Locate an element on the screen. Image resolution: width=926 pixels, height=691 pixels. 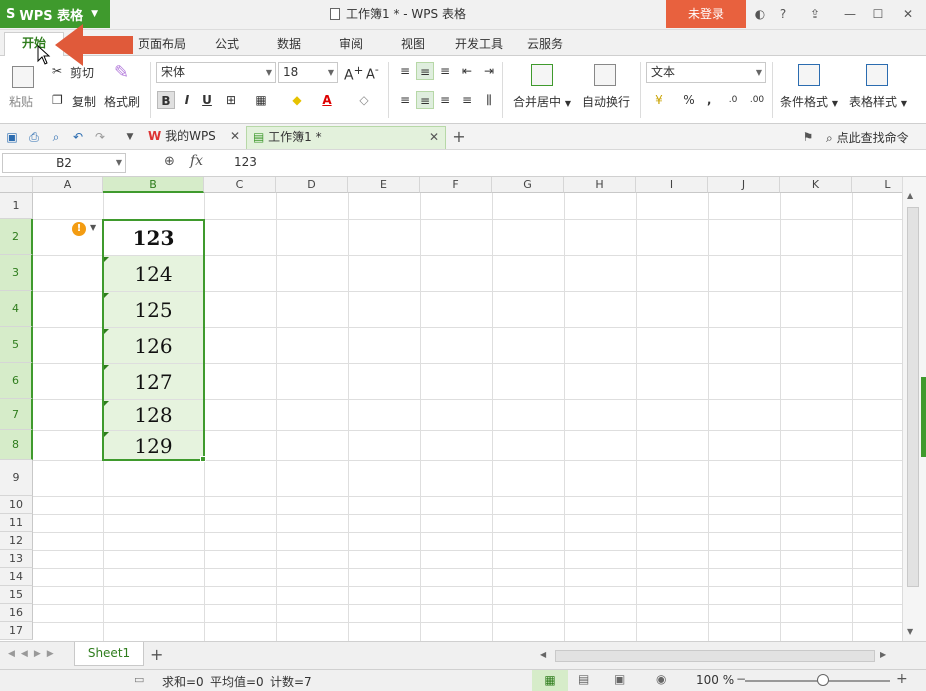
indent-decrease-icon: ⇤ is located at coordinates (467, 71).